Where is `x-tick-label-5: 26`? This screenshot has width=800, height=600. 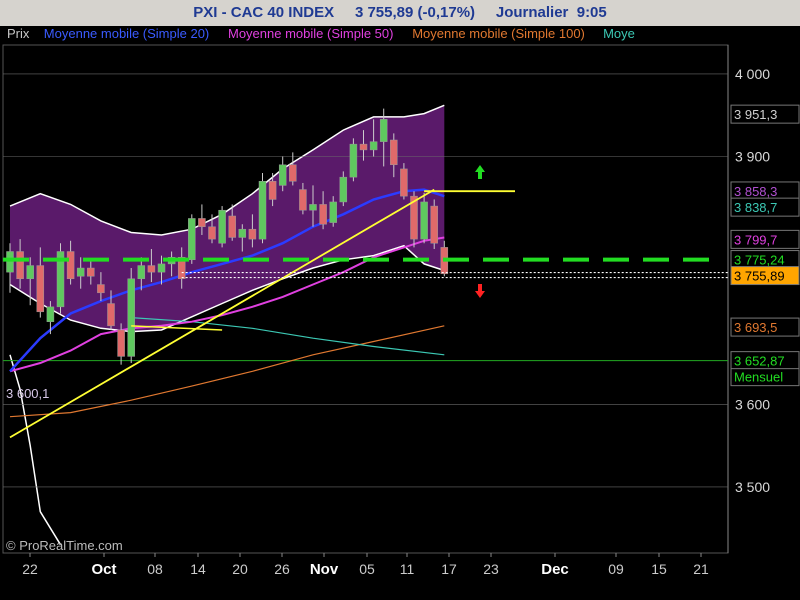
x-tick-label-5: 26 is located at coordinates (282, 569).